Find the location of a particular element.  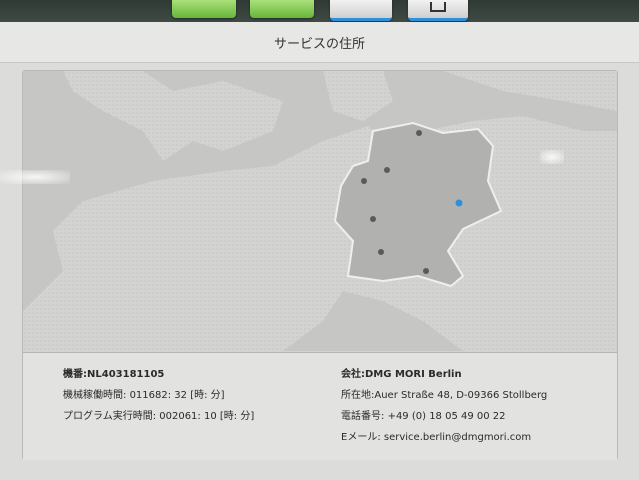

address-row: 所在地:Auer Straße 48, D-09366 Stollberg is located at coordinates (444, 396).